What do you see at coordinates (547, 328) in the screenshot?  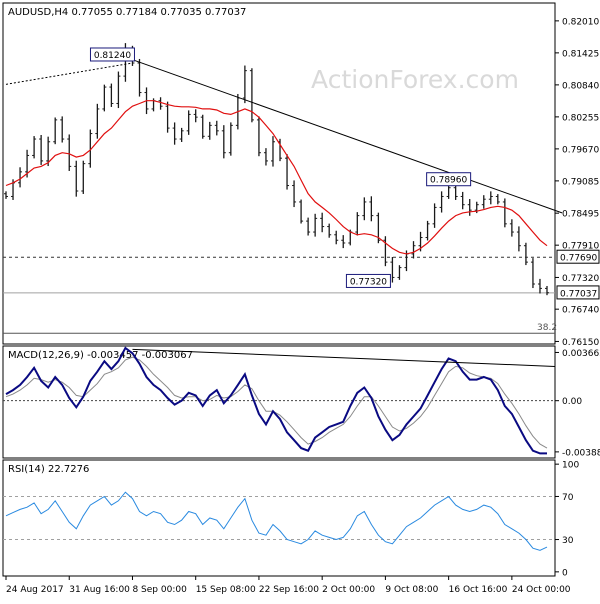 I see `fib-level-label: 38.2` at bounding box center [547, 328].